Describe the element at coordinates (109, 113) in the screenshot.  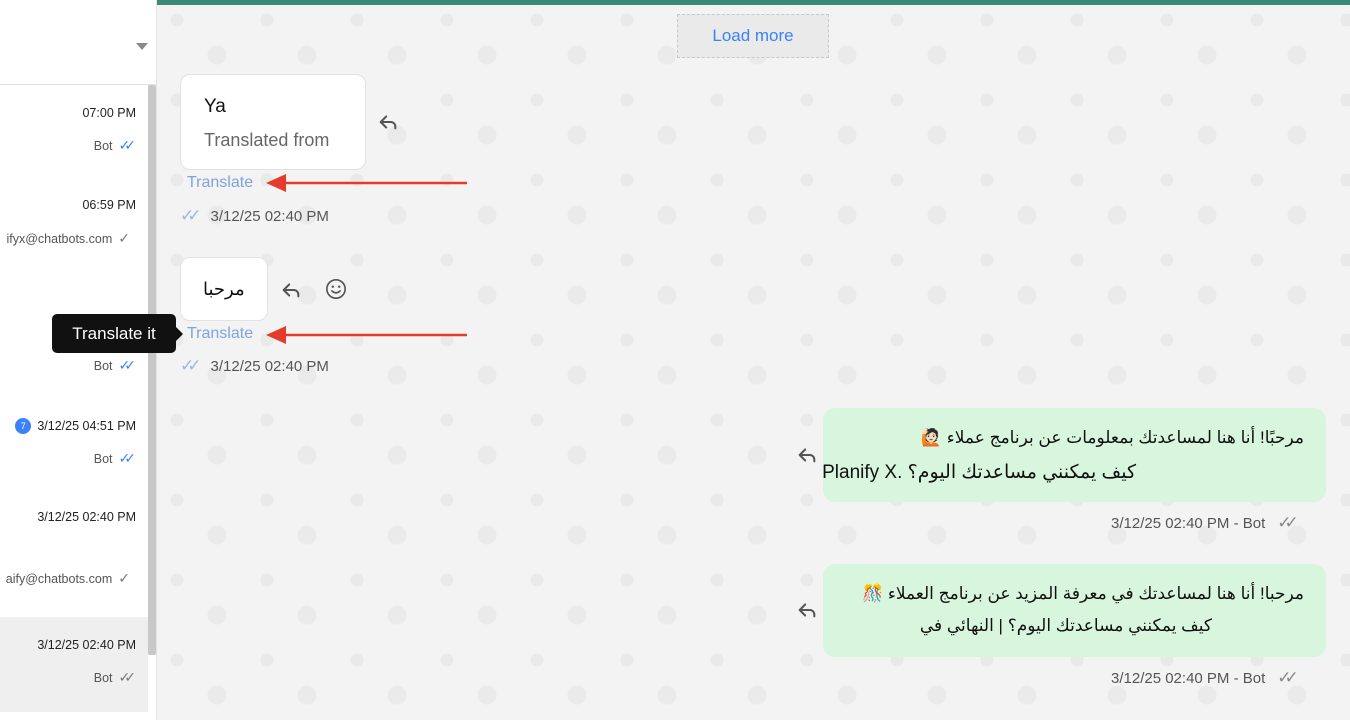
I see `chat-item-time: 07:00 PM` at that location.